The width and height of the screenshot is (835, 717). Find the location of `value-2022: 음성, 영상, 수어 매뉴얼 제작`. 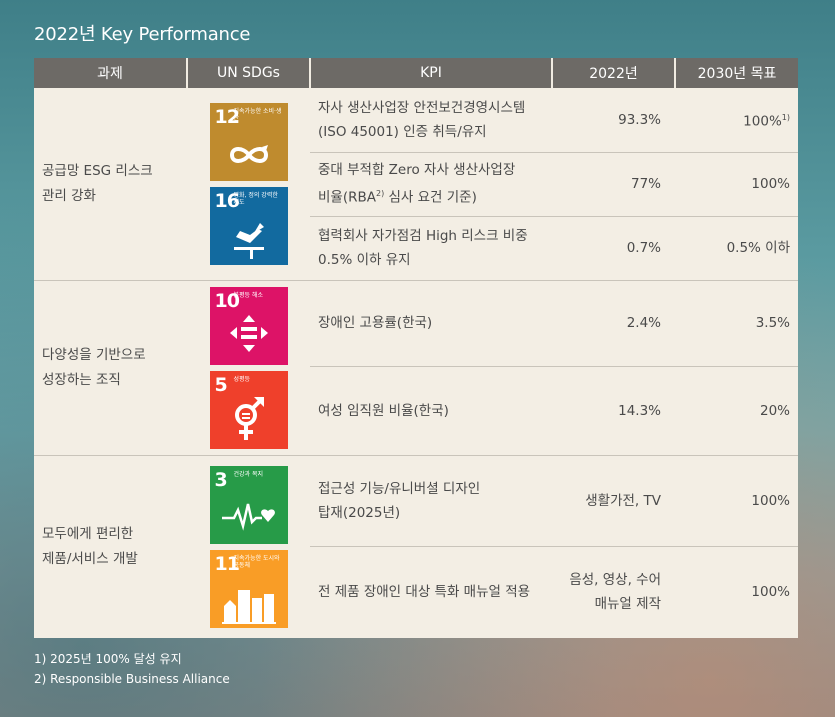

value-2022: 음성, 영상, 수어 매뉴얼 제작 is located at coordinates (613, 592).